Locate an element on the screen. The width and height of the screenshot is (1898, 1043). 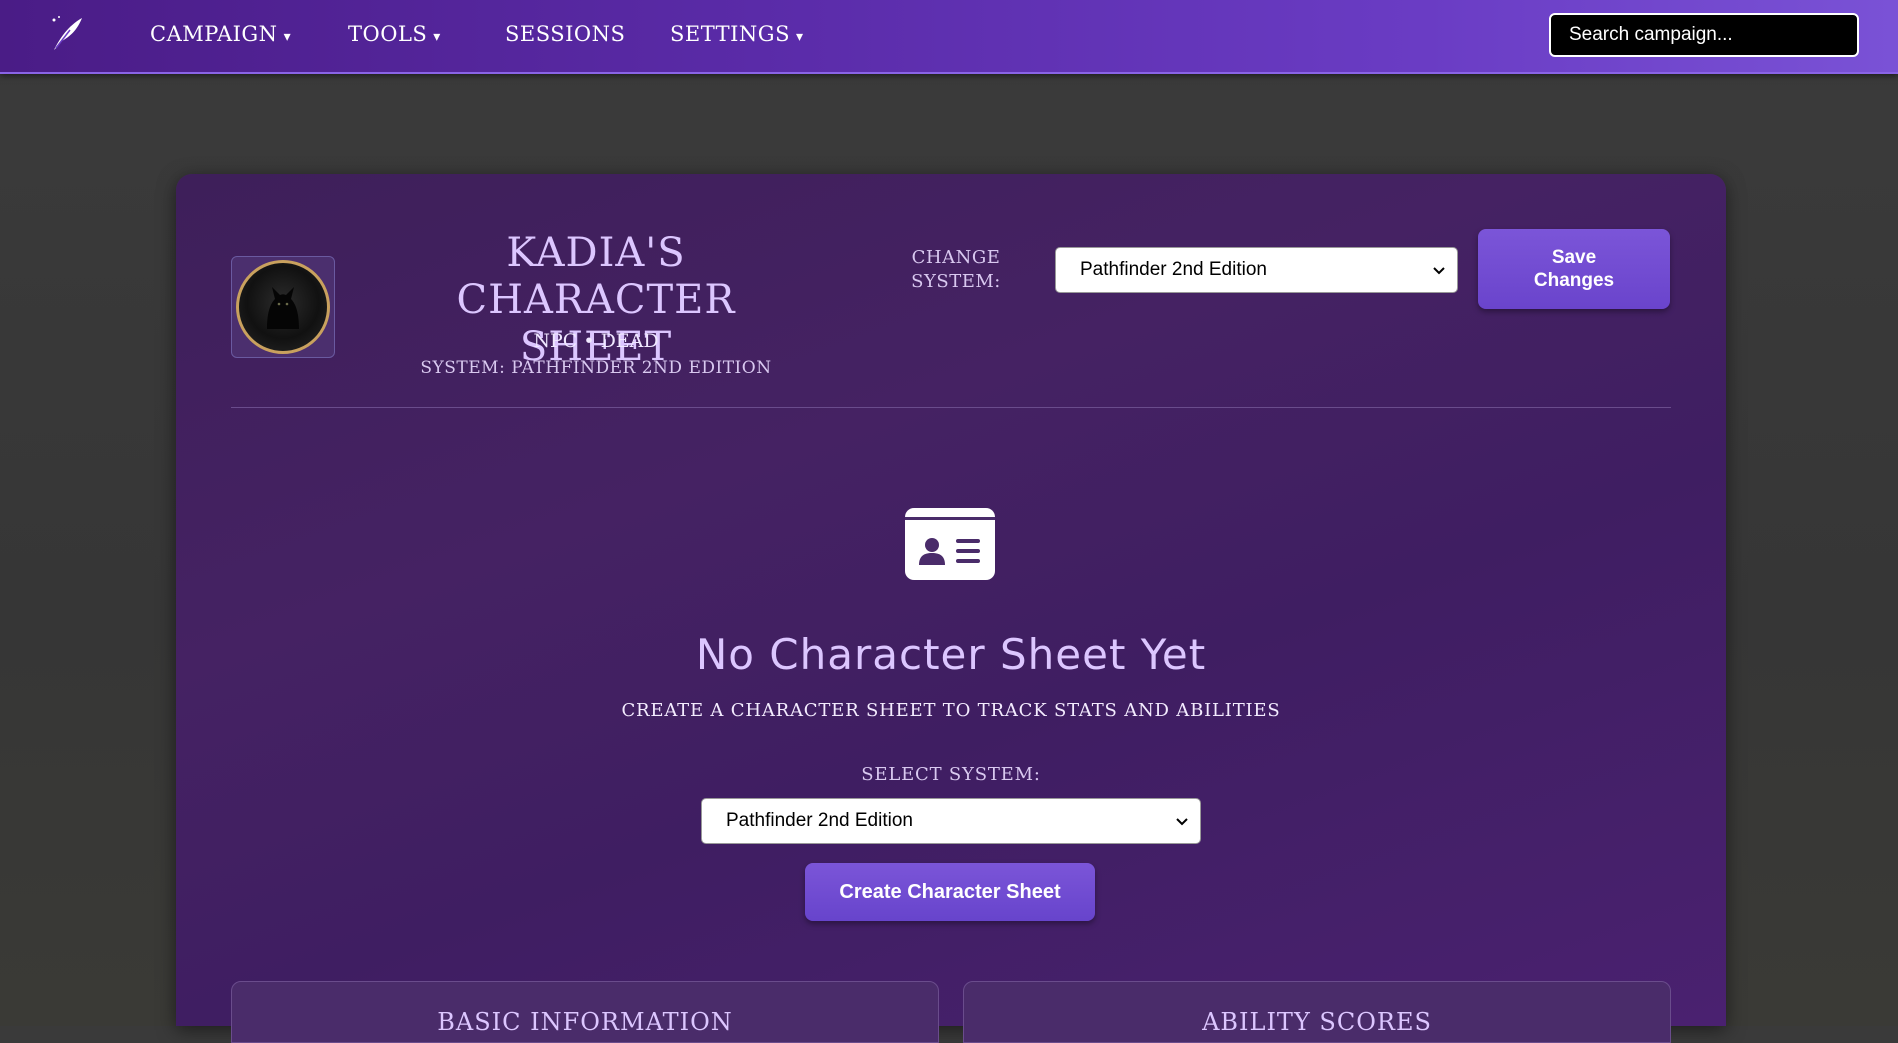
section-ability-scores-label: ABILITY SCORES is located at coordinates (1317, 1022).